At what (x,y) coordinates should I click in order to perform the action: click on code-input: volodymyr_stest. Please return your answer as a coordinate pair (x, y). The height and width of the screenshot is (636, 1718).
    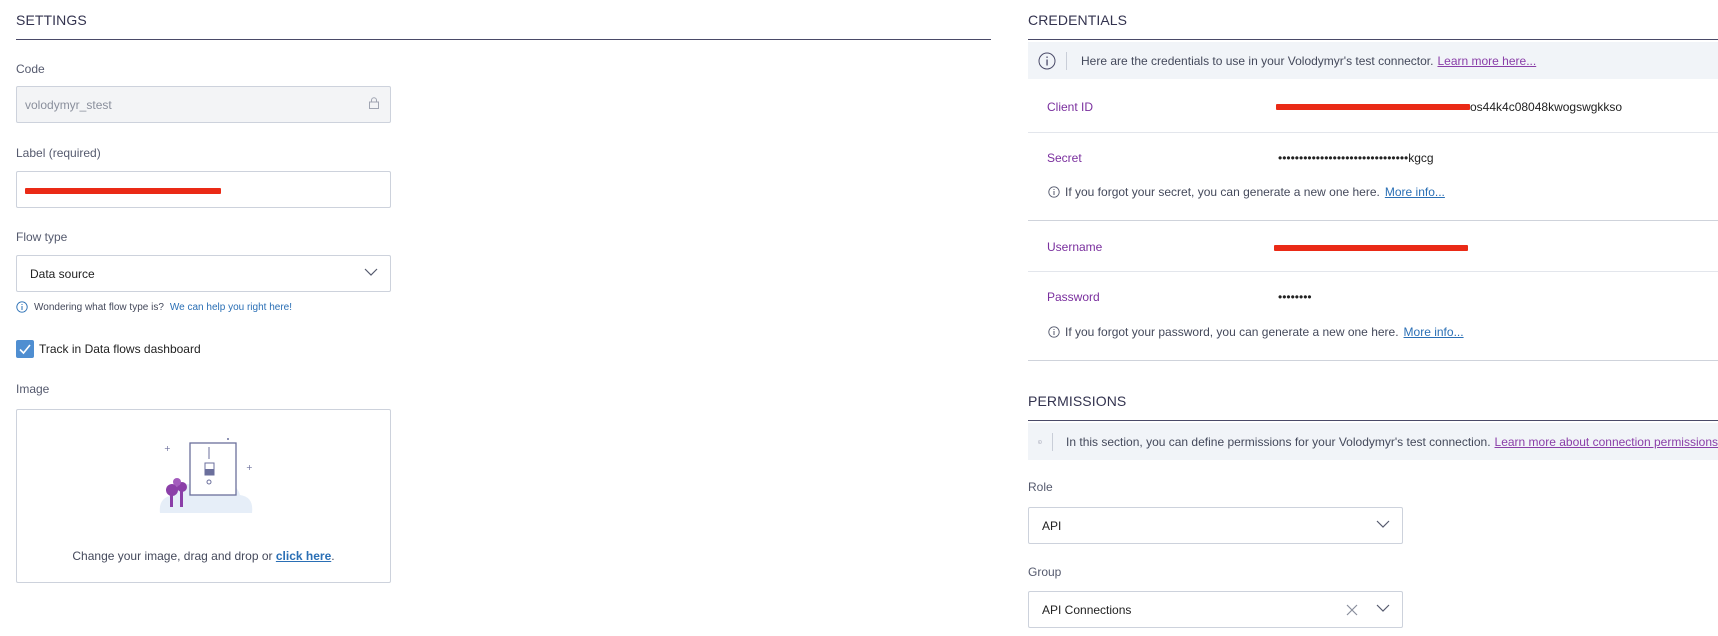
    Looking at the image, I should click on (203, 104).